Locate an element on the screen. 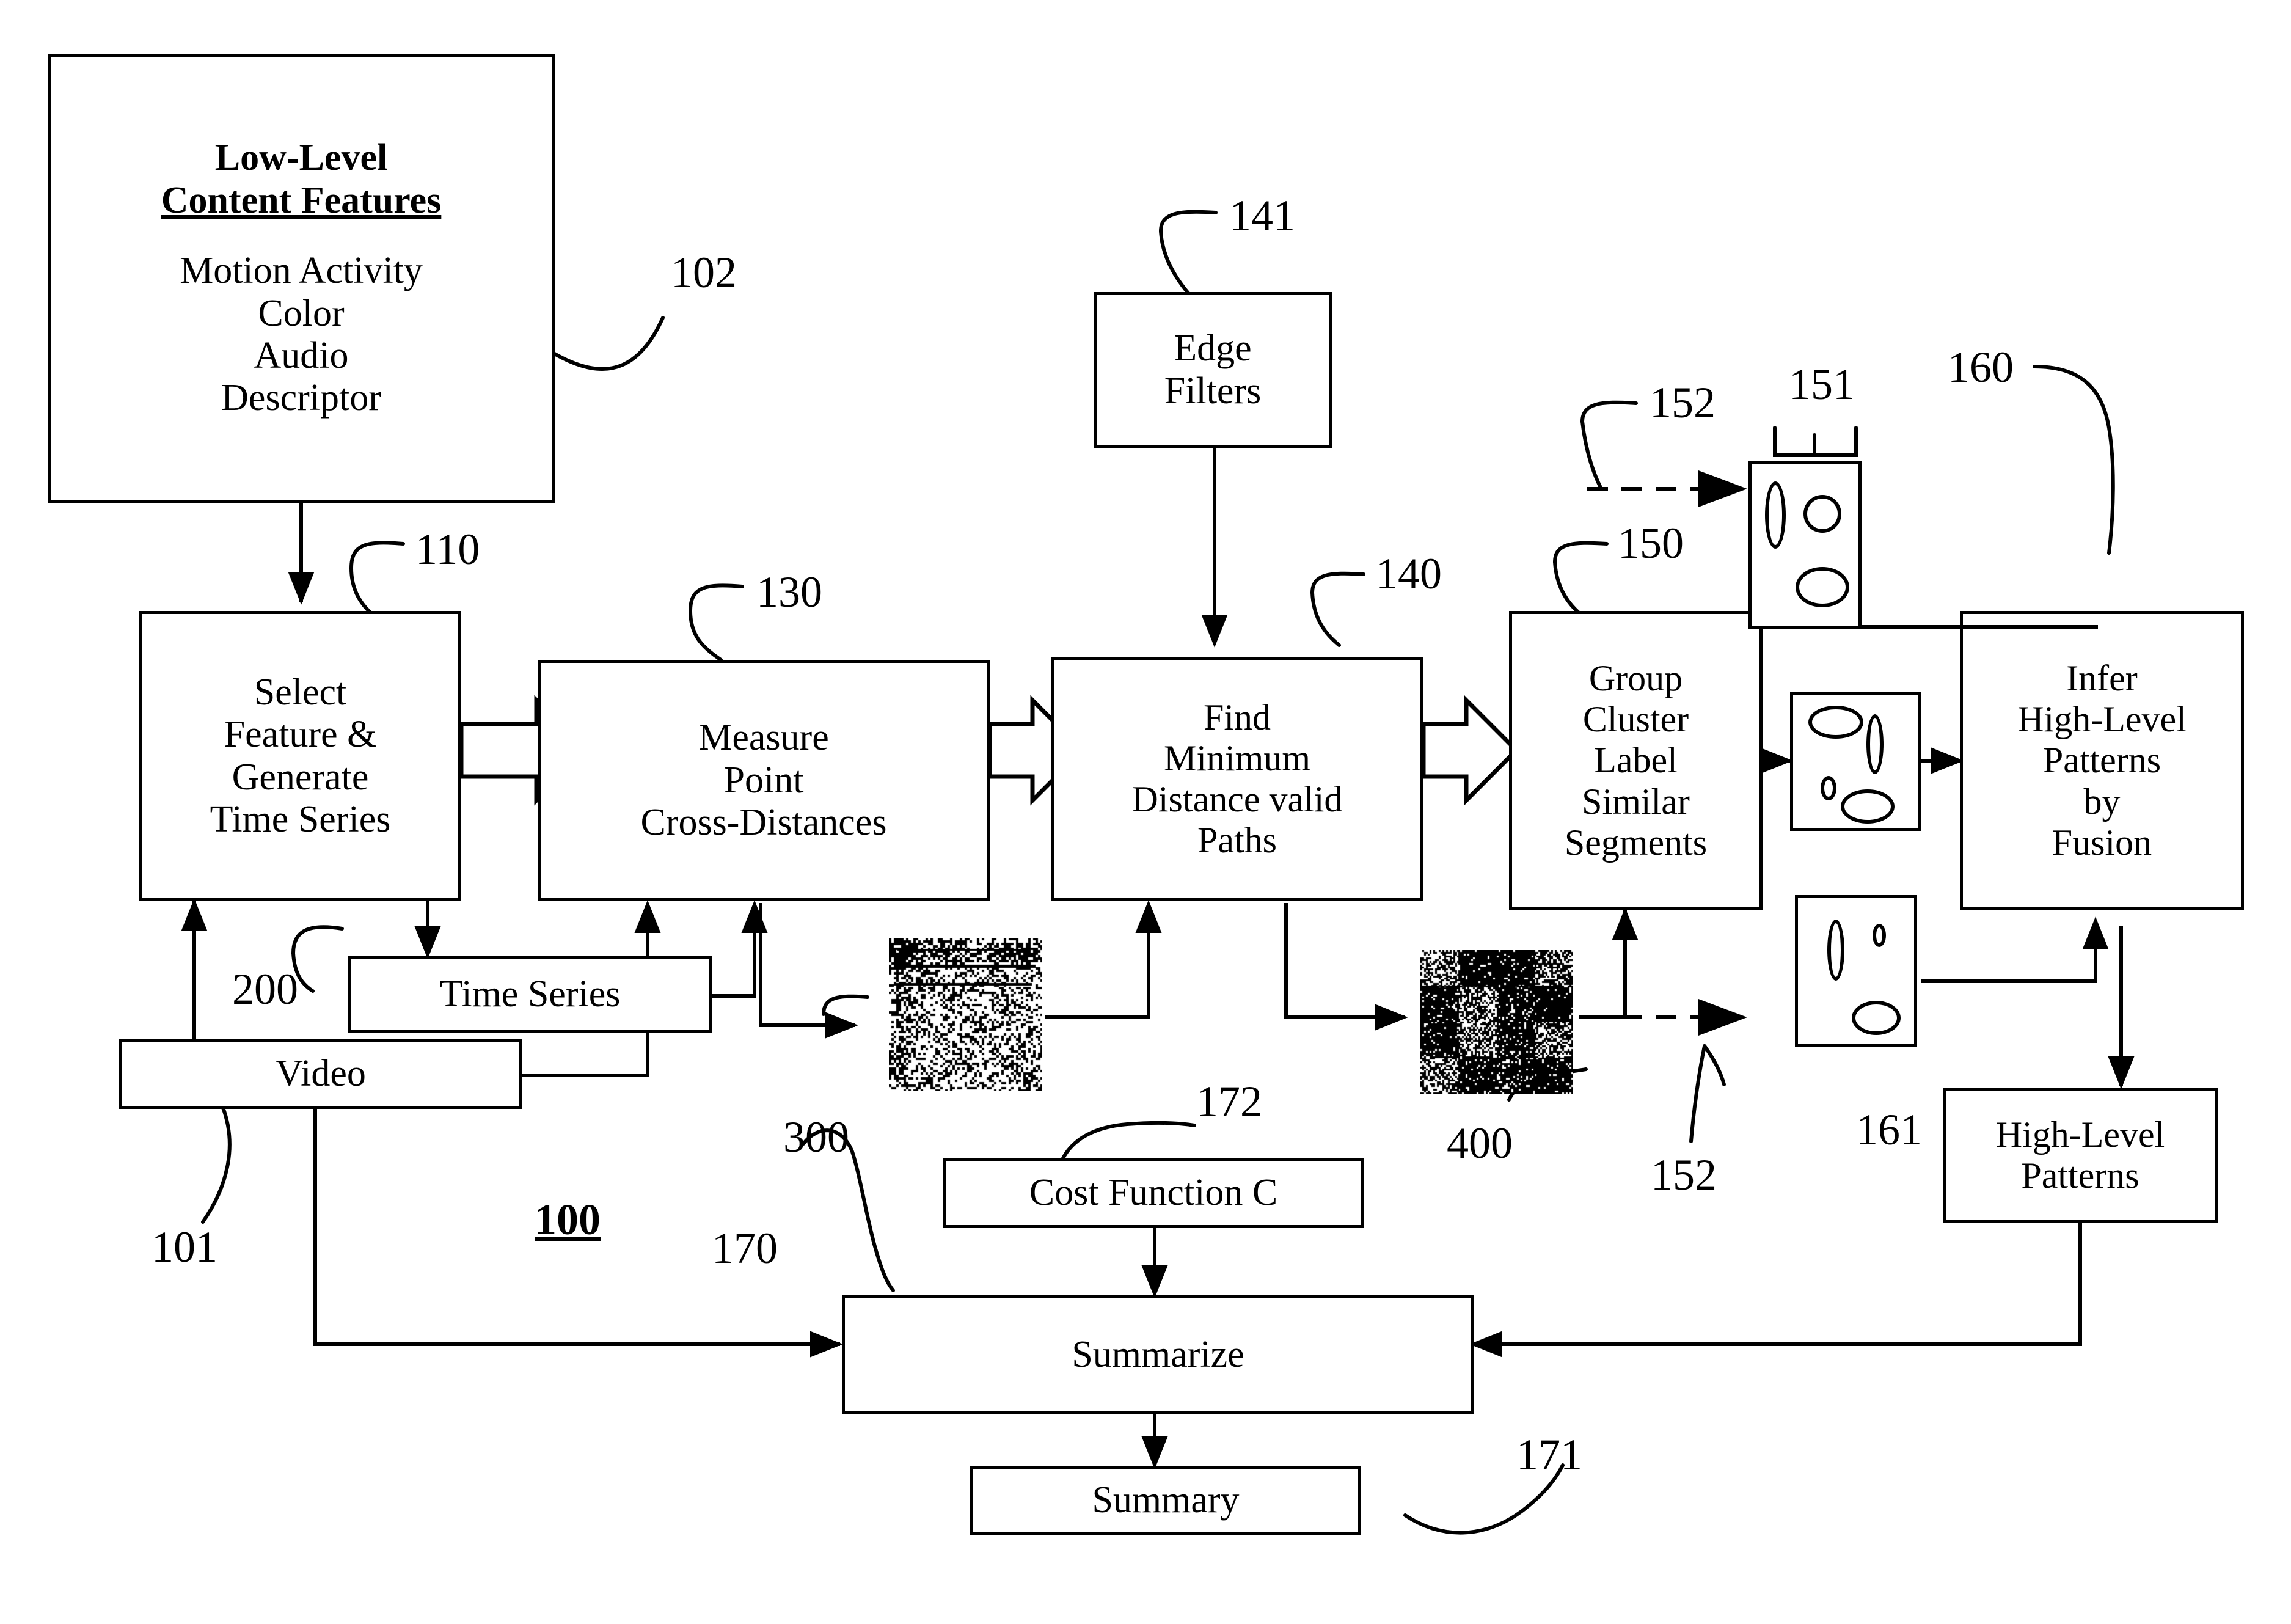 This screenshot has height=1624, width=2291. cost-function-box: Cost Function C is located at coordinates (1153, 1193).